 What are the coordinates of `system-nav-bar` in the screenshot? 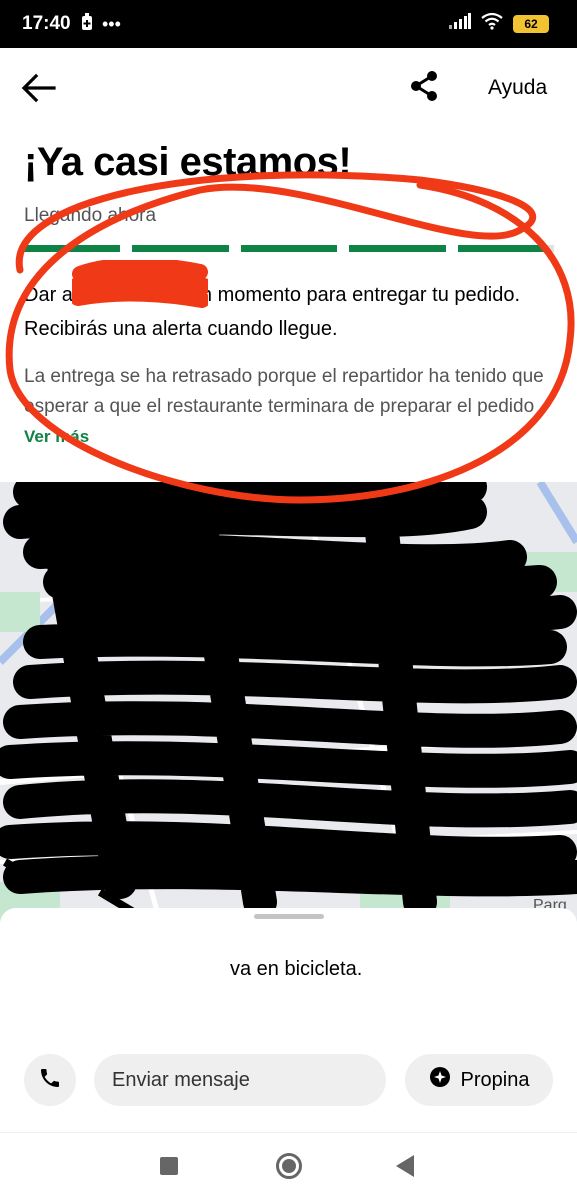 It's located at (288, 1166).